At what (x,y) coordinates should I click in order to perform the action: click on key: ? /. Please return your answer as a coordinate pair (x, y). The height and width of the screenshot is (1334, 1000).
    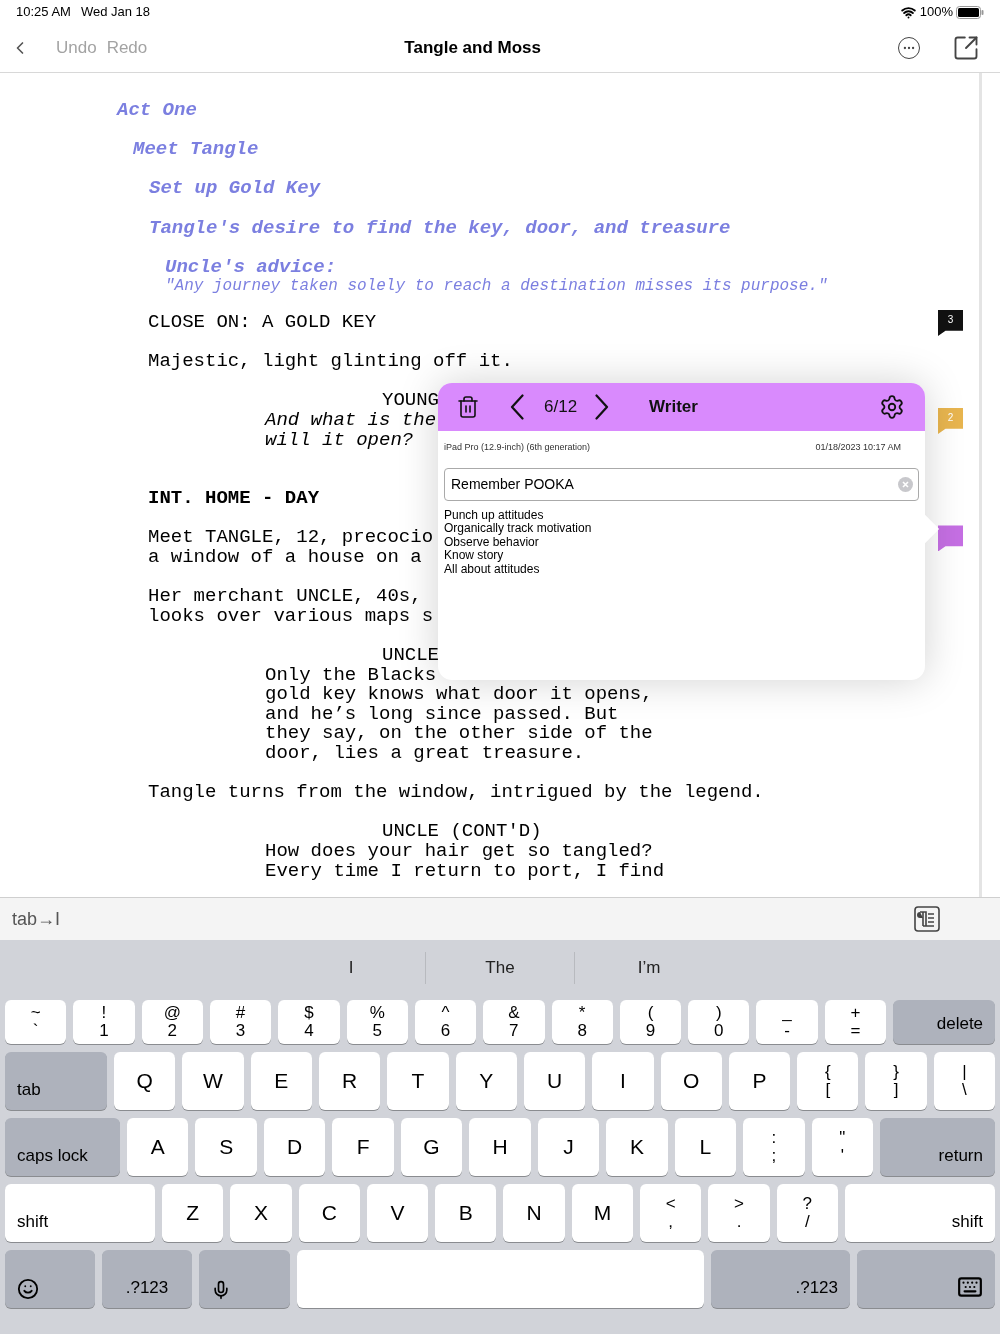
    Looking at the image, I should click on (807, 1213).